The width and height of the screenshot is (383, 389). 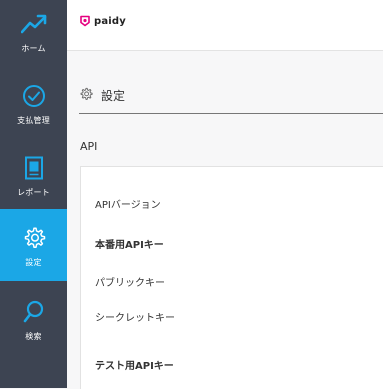 I want to click on sidebar-item-home: ホーム, so click(x=33, y=36).